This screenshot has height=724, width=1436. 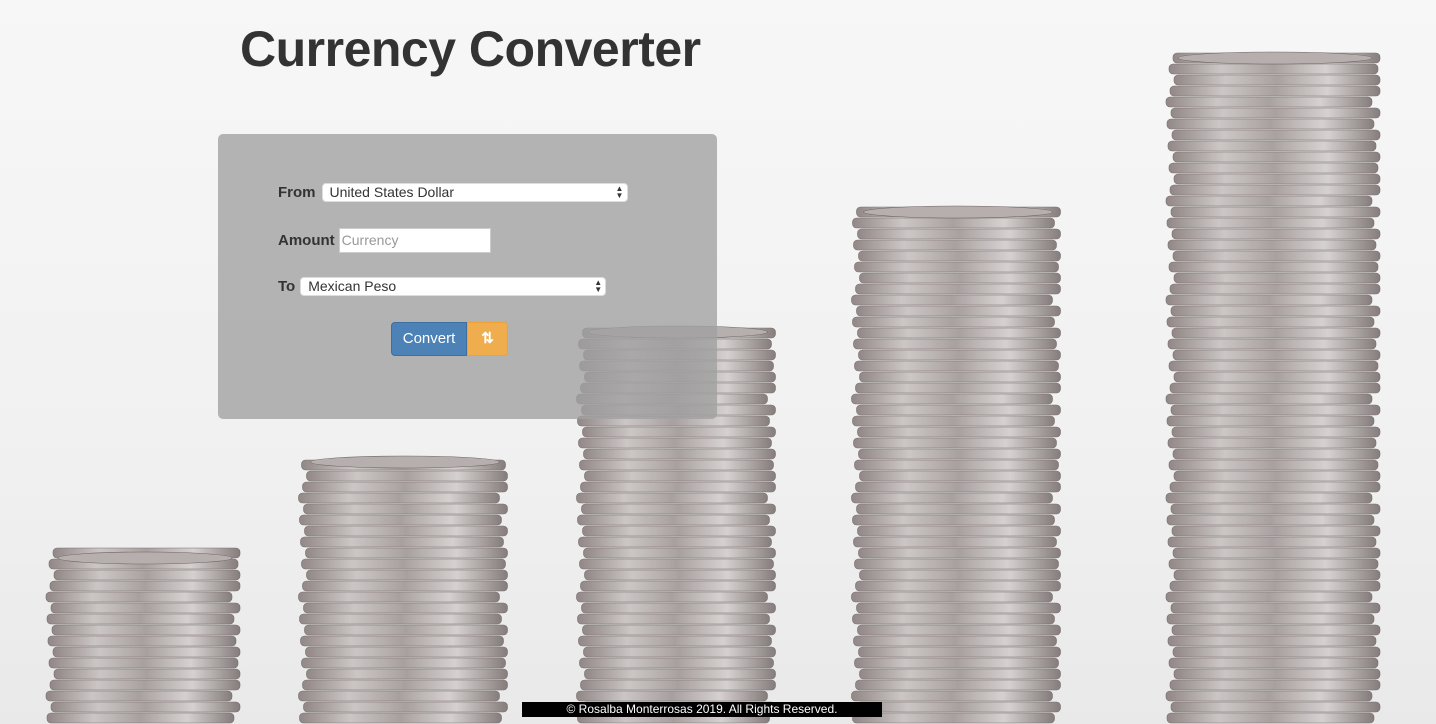 I want to click on to-row: To Mexican Peso ▲ ▼, so click(x=442, y=286).